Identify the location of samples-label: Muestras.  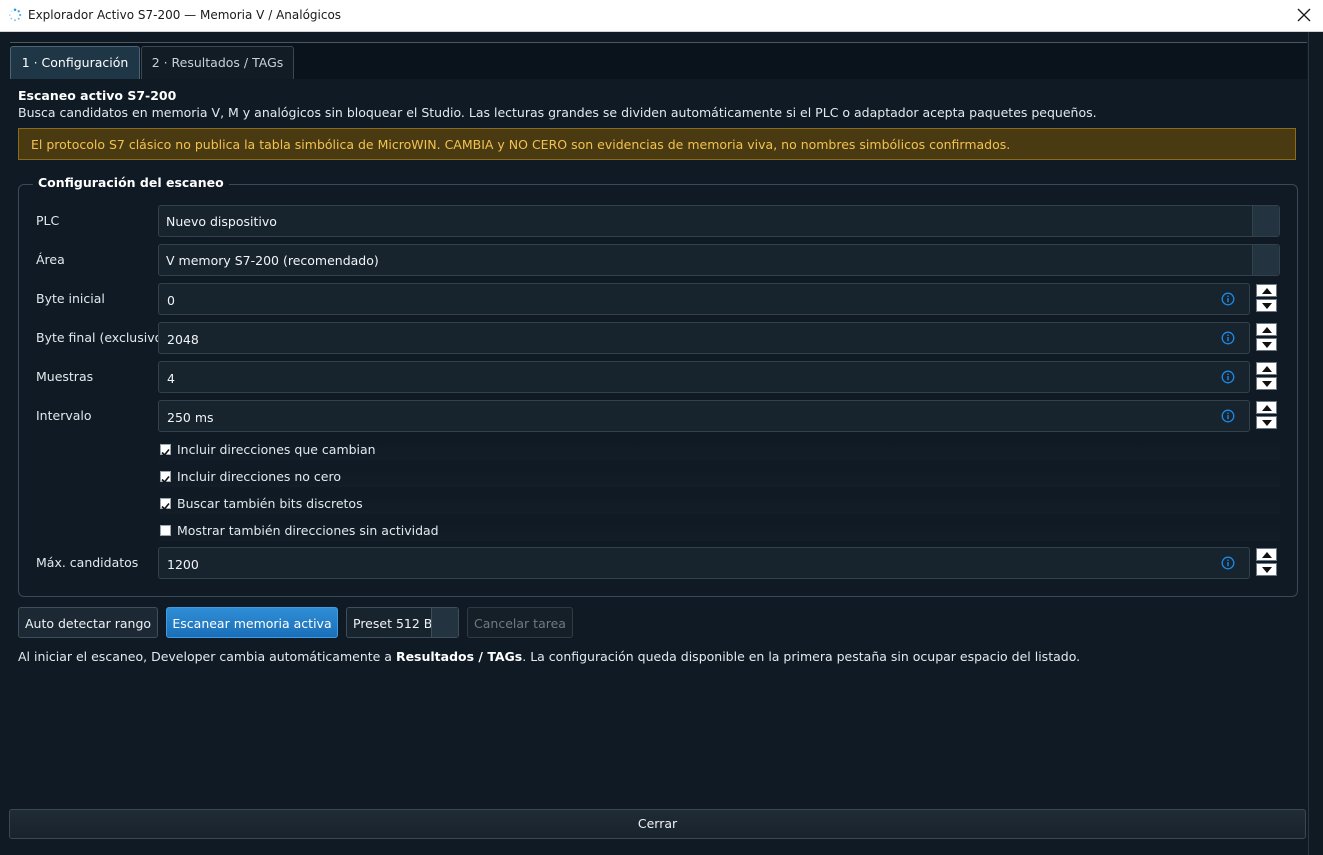
(65, 376).